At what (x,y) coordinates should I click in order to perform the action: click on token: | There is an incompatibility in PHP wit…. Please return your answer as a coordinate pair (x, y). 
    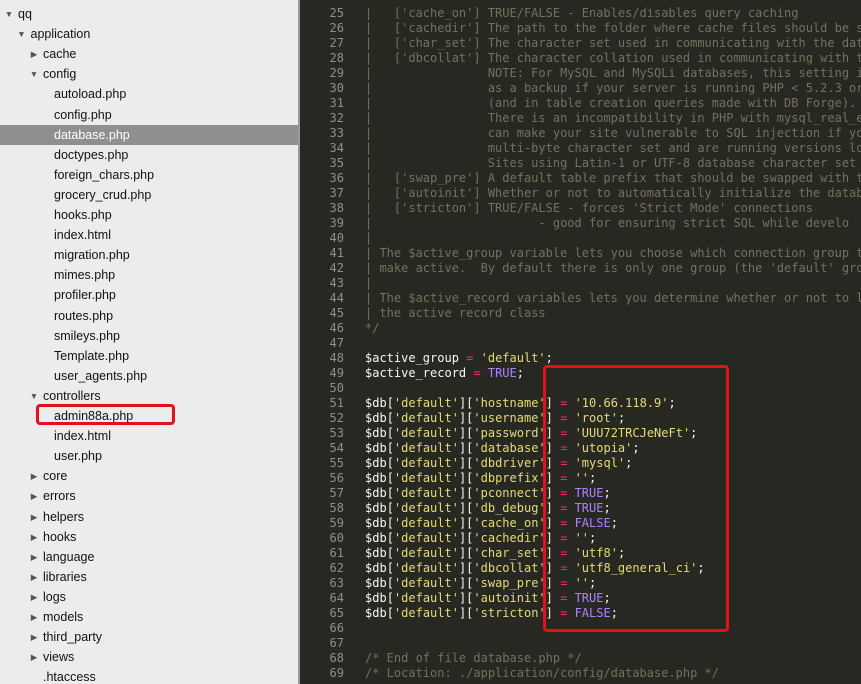
    Looking at the image, I should click on (613, 118).